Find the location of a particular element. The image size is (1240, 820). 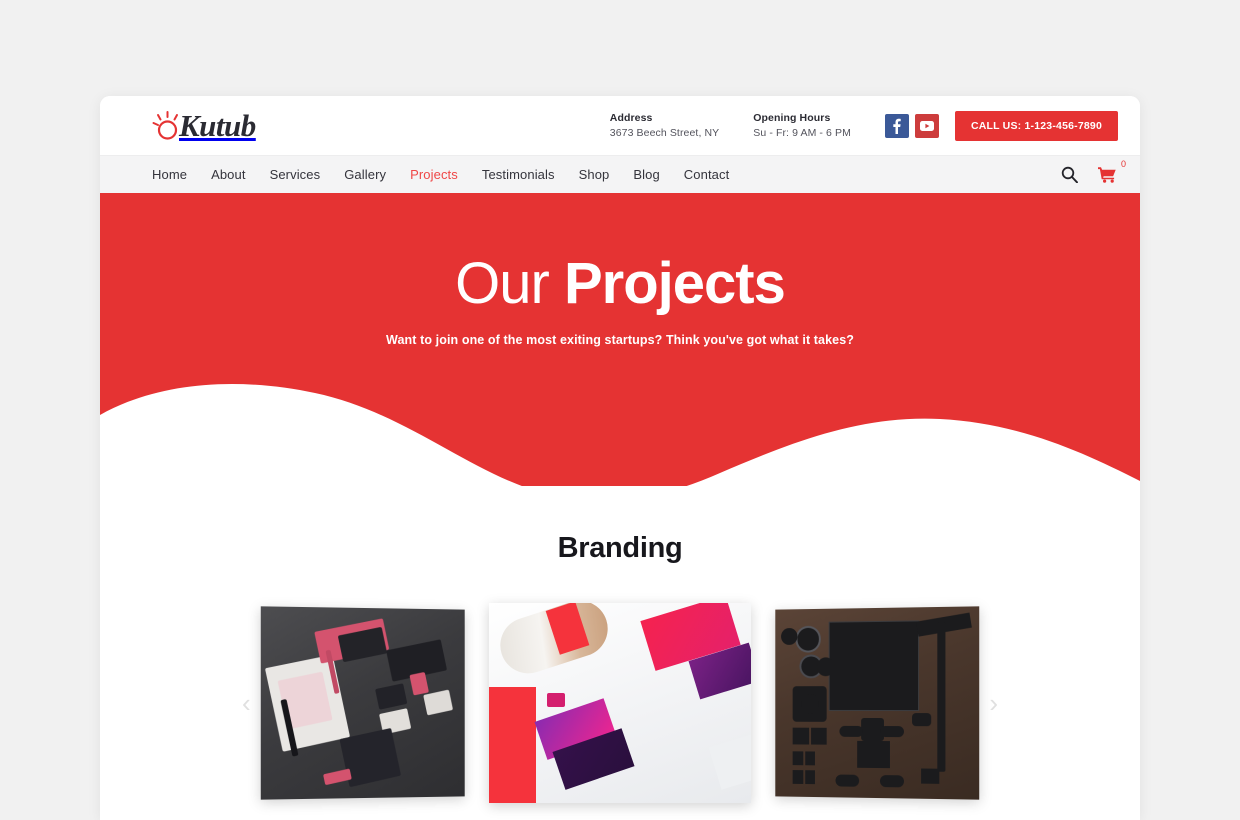

camera-gear-image is located at coordinates (877, 703).